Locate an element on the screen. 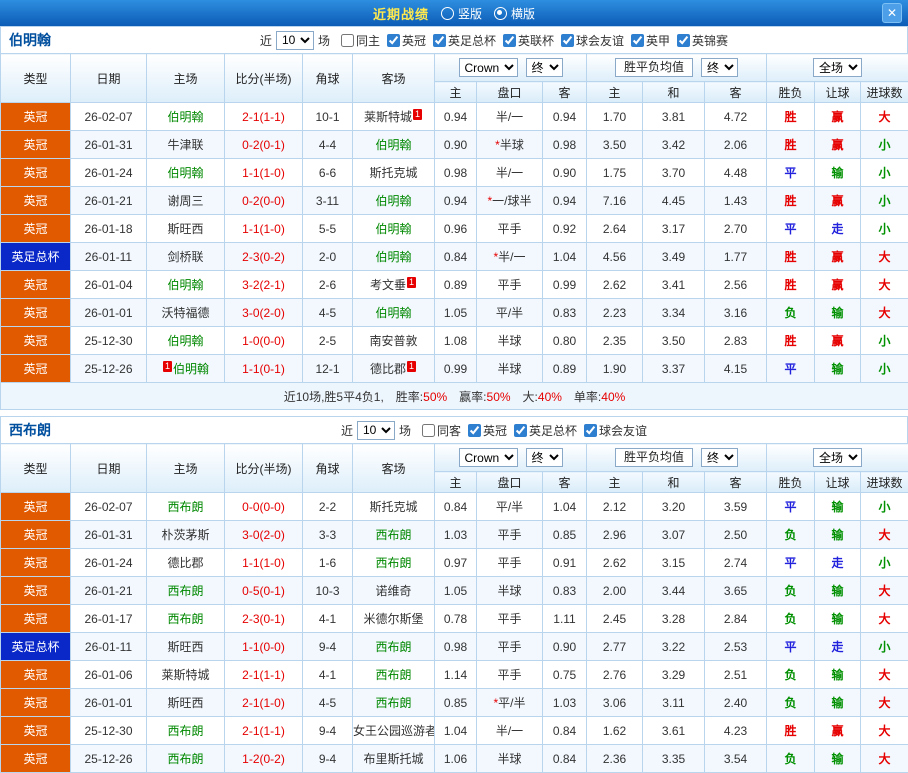 The width and height of the screenshot is (908, 773). home-team: 剑桥联 is located at coordinates (186, 257).